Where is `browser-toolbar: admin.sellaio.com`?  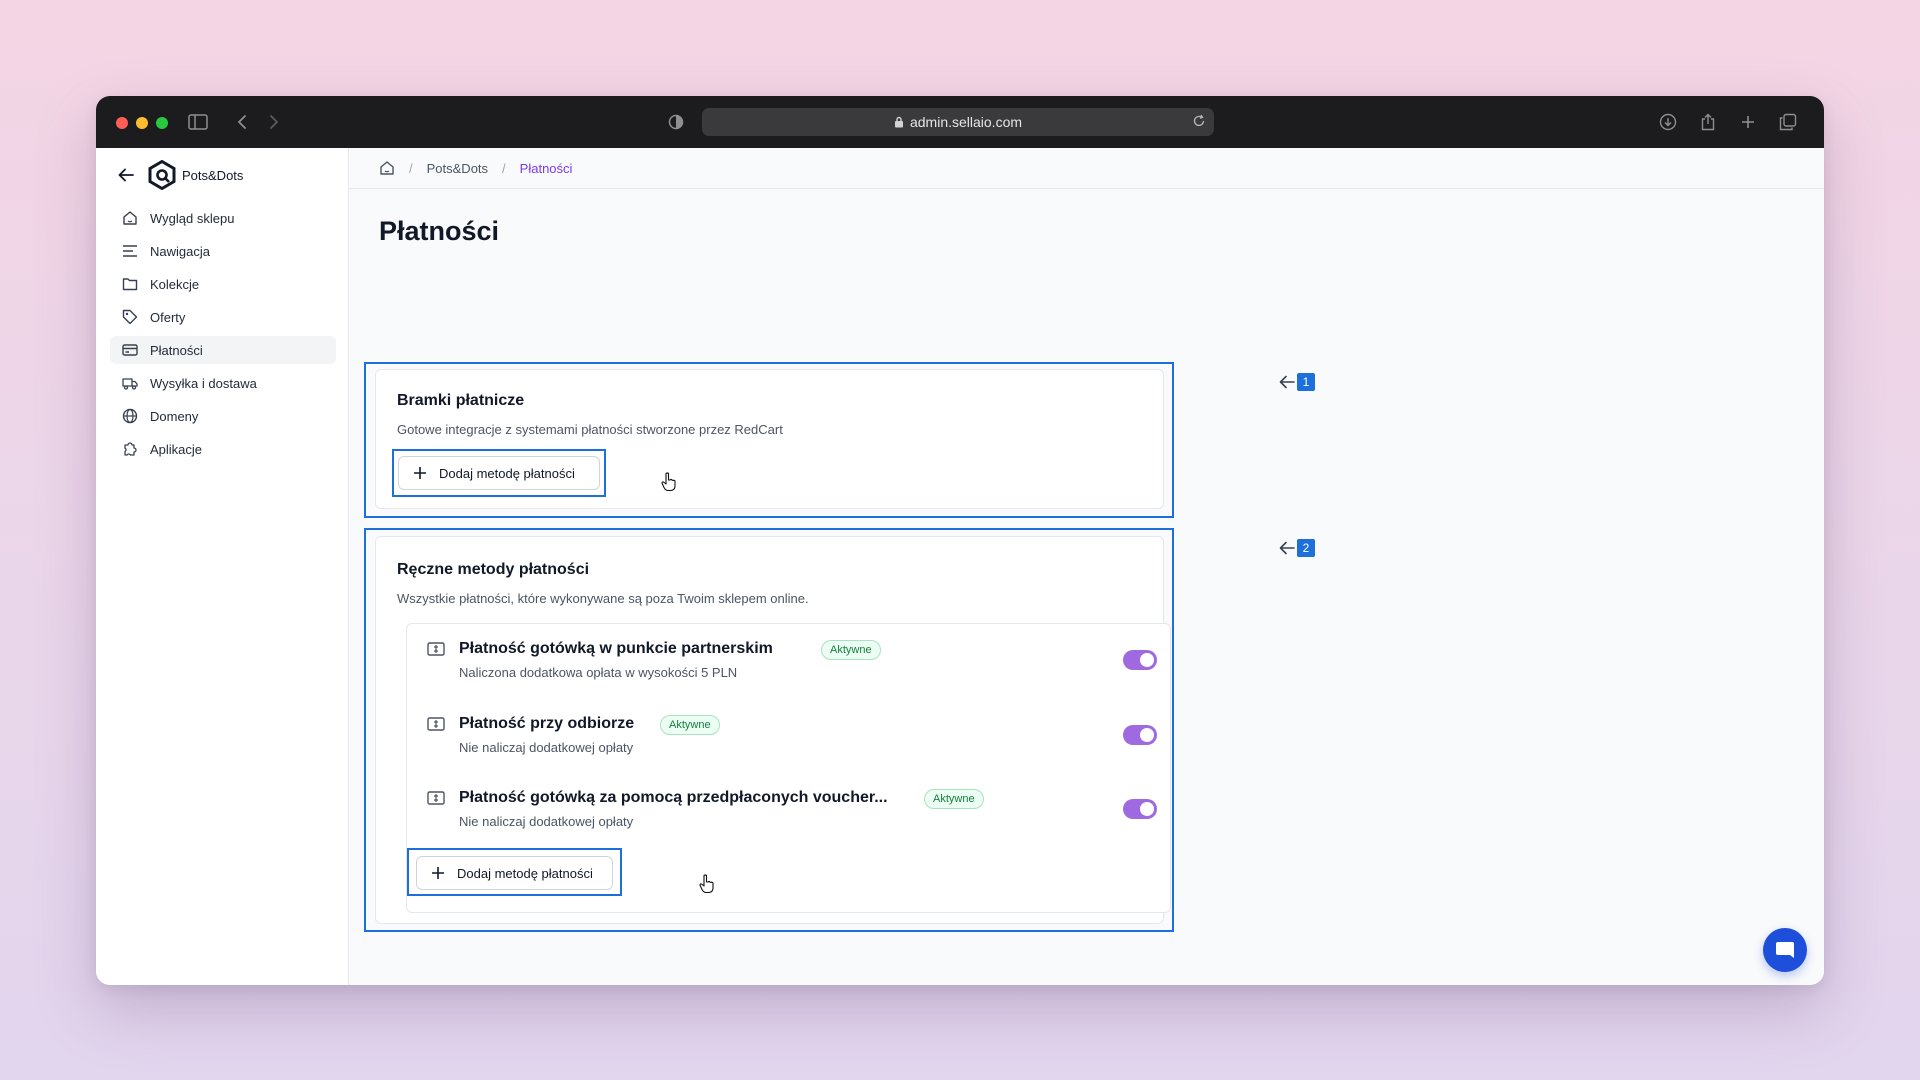 browser-toolbar: admin.sellaio.com is located at coordinates (960, 122).